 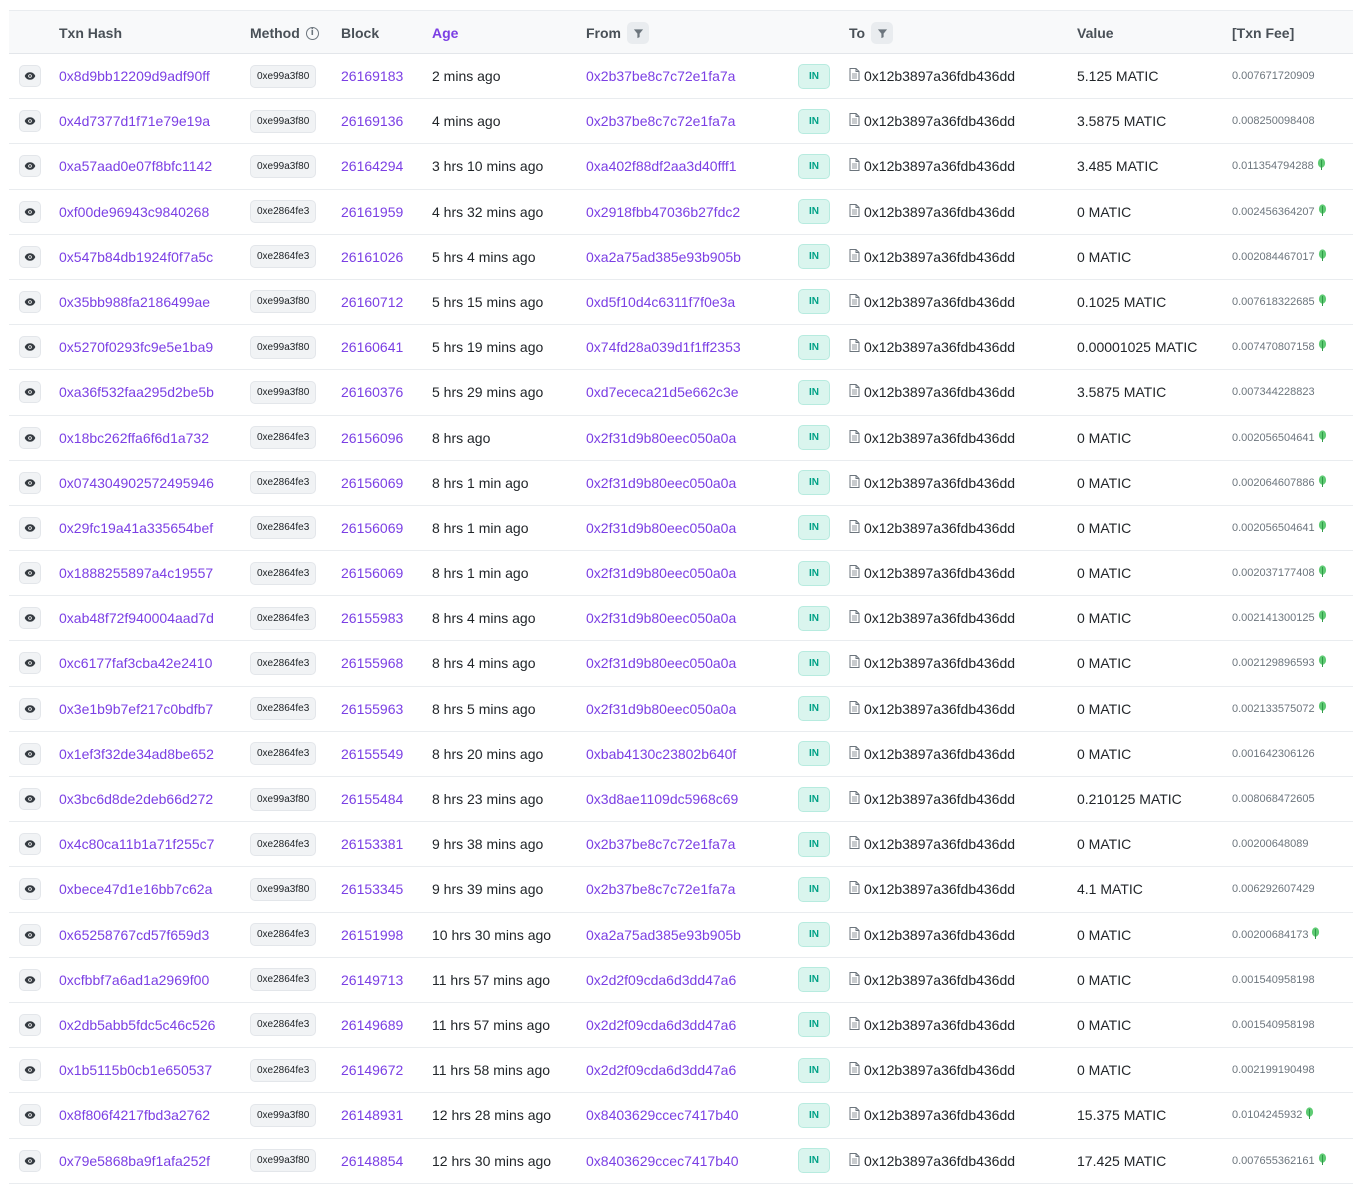 I want to click on txn-hash-link: 0x8d9bb12209d9adf90ff, so click(x=144, y=76).